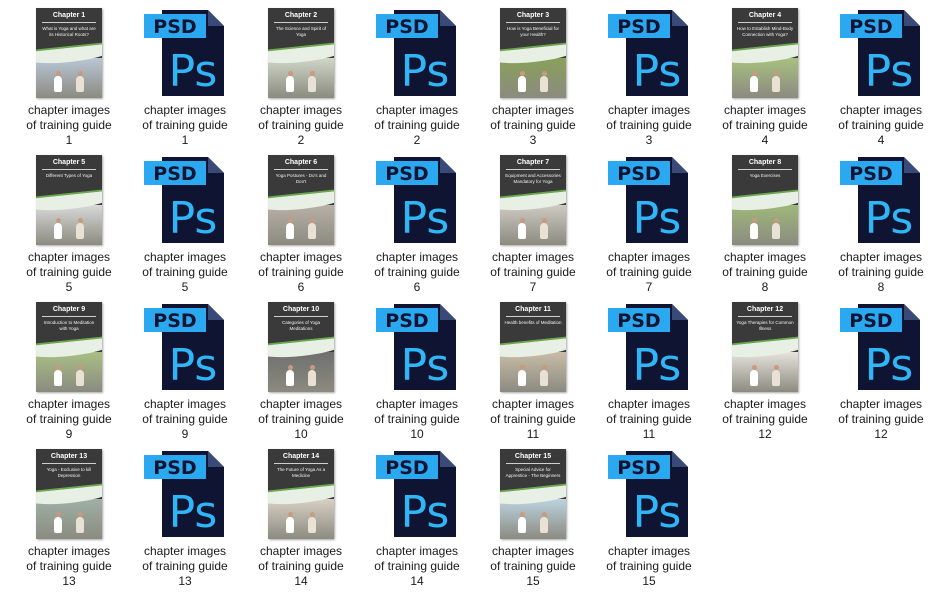 This screenshot has width=945, height=610. What do you see at coordinates (533, 309) in the screenshot?
I see `cover-chapter-number: Chapter 11` at bounding box center [533, 309].